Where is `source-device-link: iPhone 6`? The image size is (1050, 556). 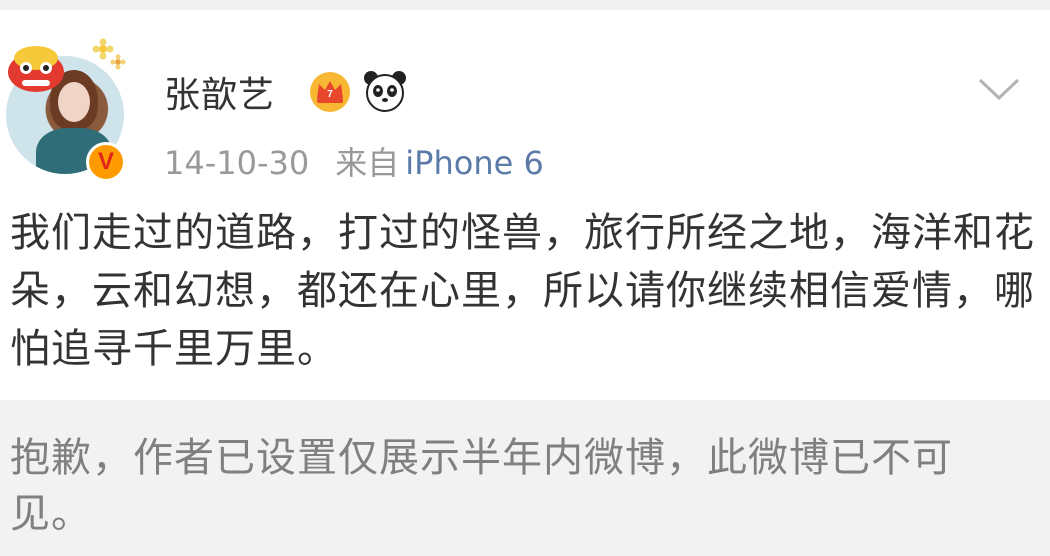
source-device-link: iPhone 6 is located at coordinates (474, 163).